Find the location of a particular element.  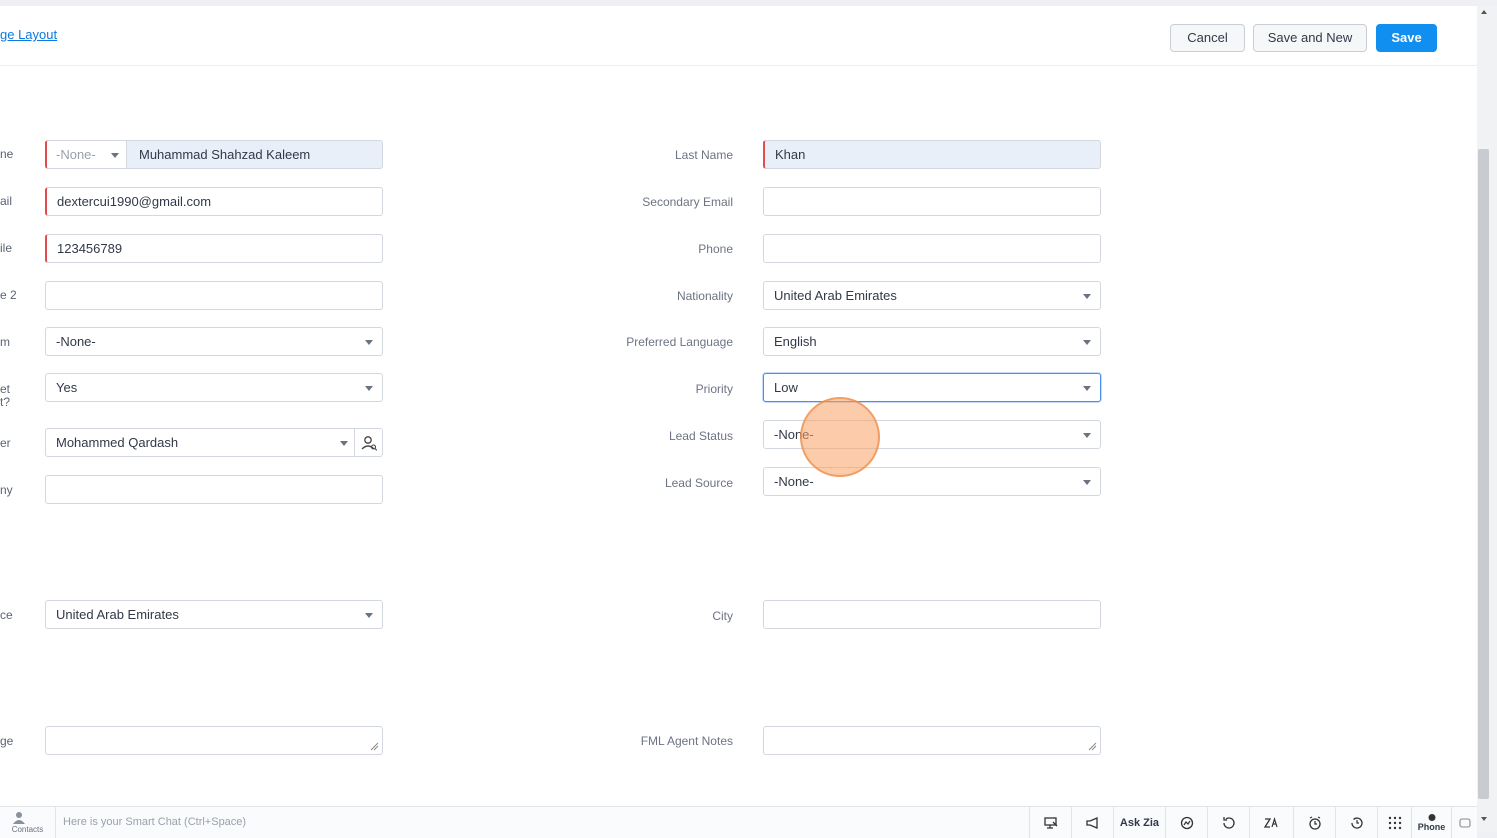

salutation-value: -None- is located at coordinates (76, 154).